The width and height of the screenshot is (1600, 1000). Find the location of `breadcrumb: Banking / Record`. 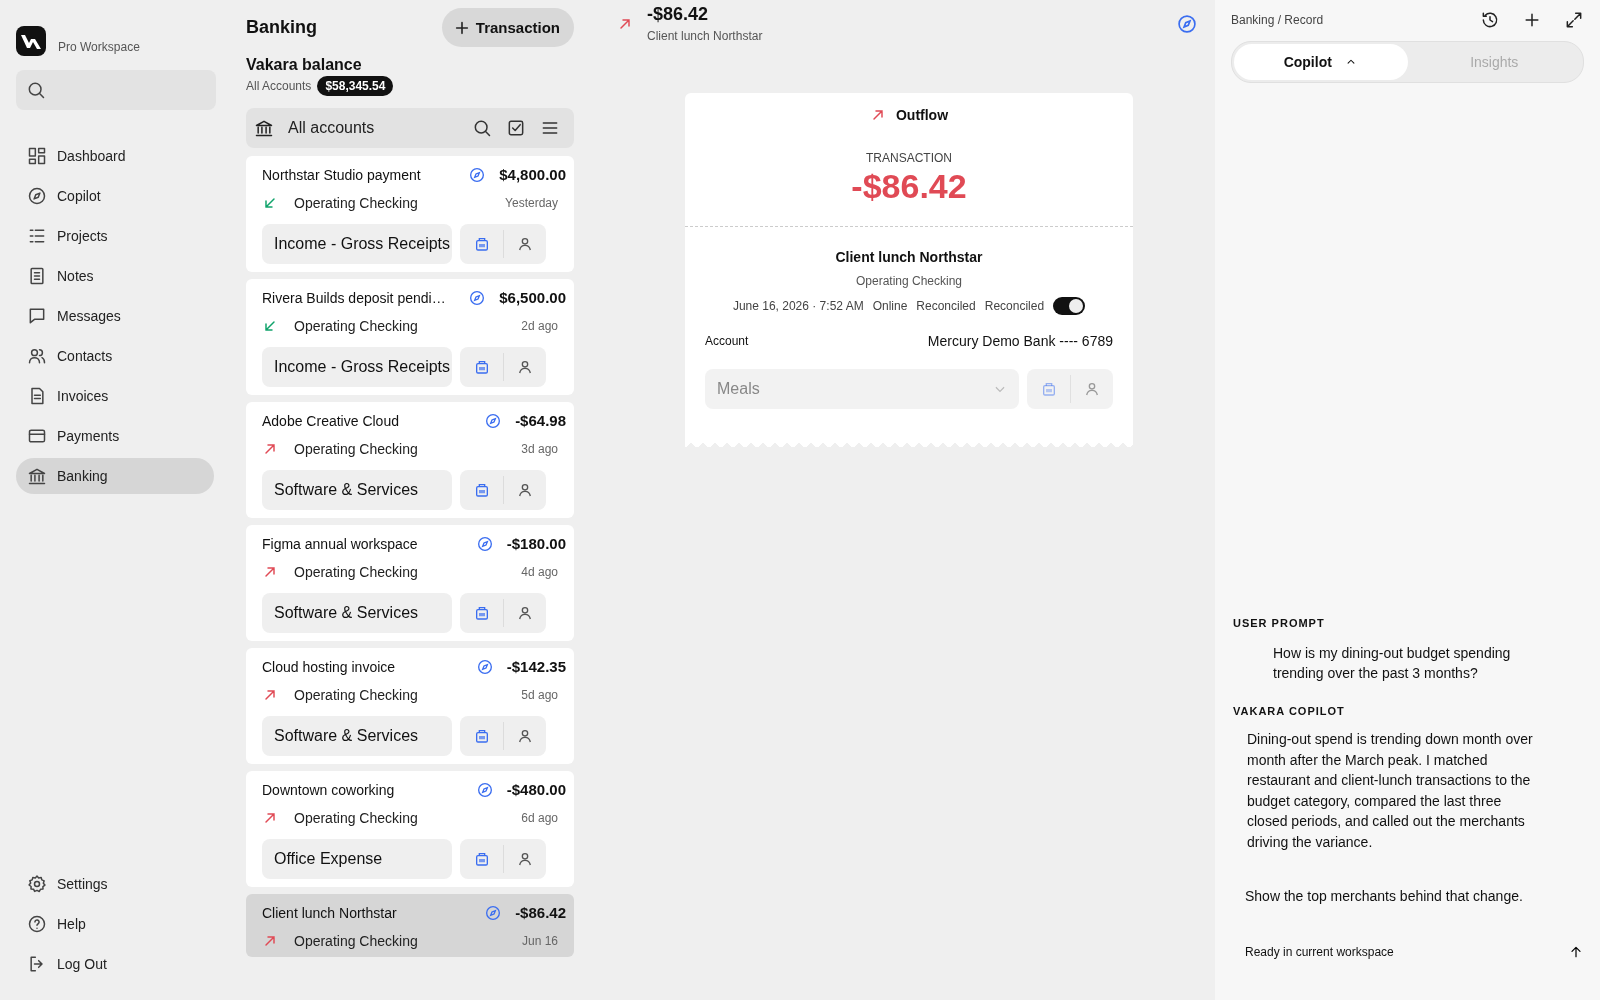

breadcrumb: Banking / Record is located at coordinates (1278, 20).